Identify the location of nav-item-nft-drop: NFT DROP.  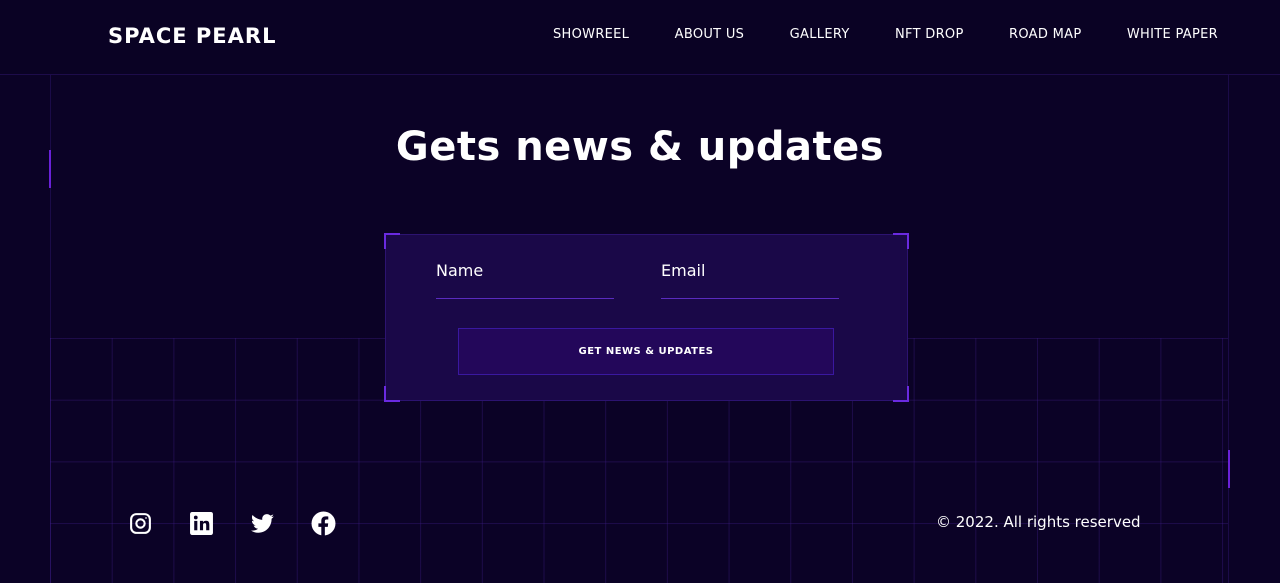
(929, 34).